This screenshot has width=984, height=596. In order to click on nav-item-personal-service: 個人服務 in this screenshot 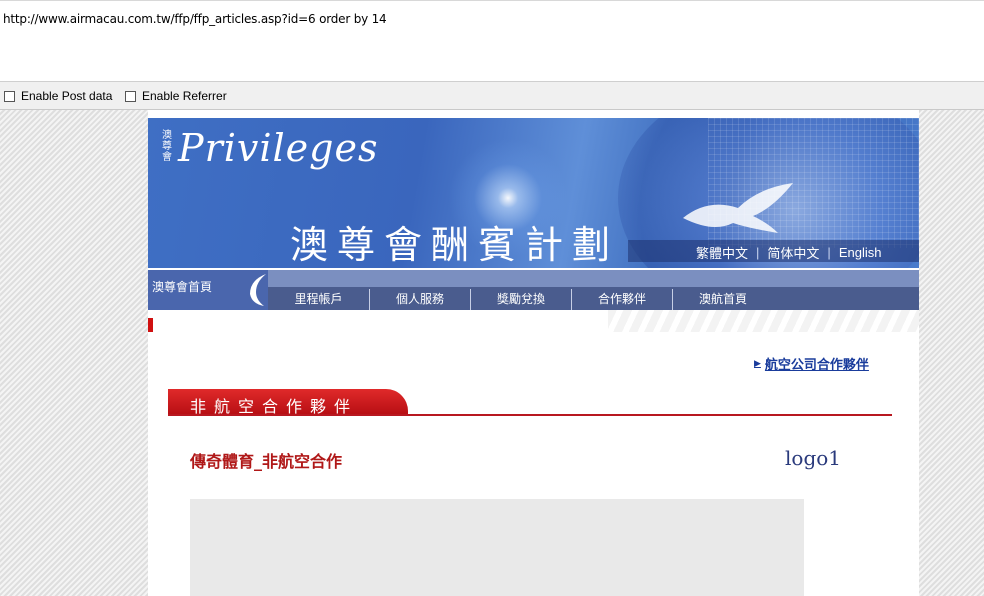, I will do `click(419, 299)`.